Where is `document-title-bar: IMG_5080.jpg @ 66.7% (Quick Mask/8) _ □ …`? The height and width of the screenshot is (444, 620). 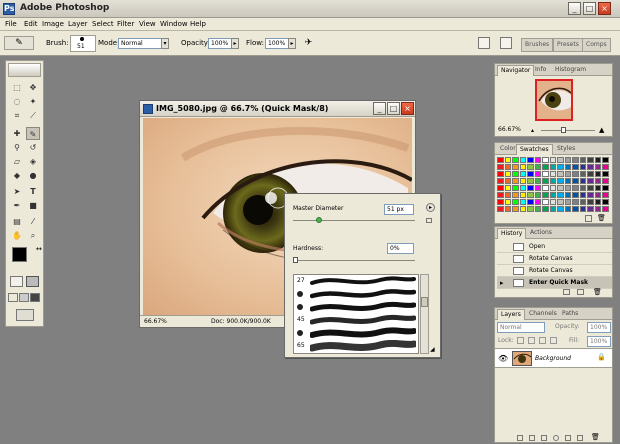 document-title-bar: IMG_5080.jpg @ 66.7% (Quick Mask/8) _ □ … is located at coordinates (277, 109).